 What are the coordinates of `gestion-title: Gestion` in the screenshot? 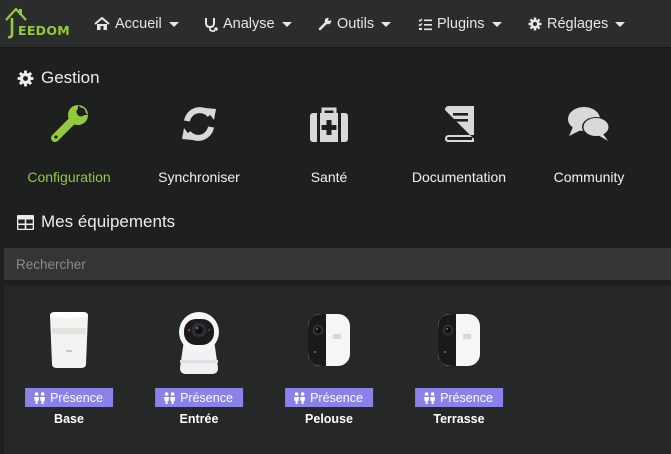 It's located at (70, 77).